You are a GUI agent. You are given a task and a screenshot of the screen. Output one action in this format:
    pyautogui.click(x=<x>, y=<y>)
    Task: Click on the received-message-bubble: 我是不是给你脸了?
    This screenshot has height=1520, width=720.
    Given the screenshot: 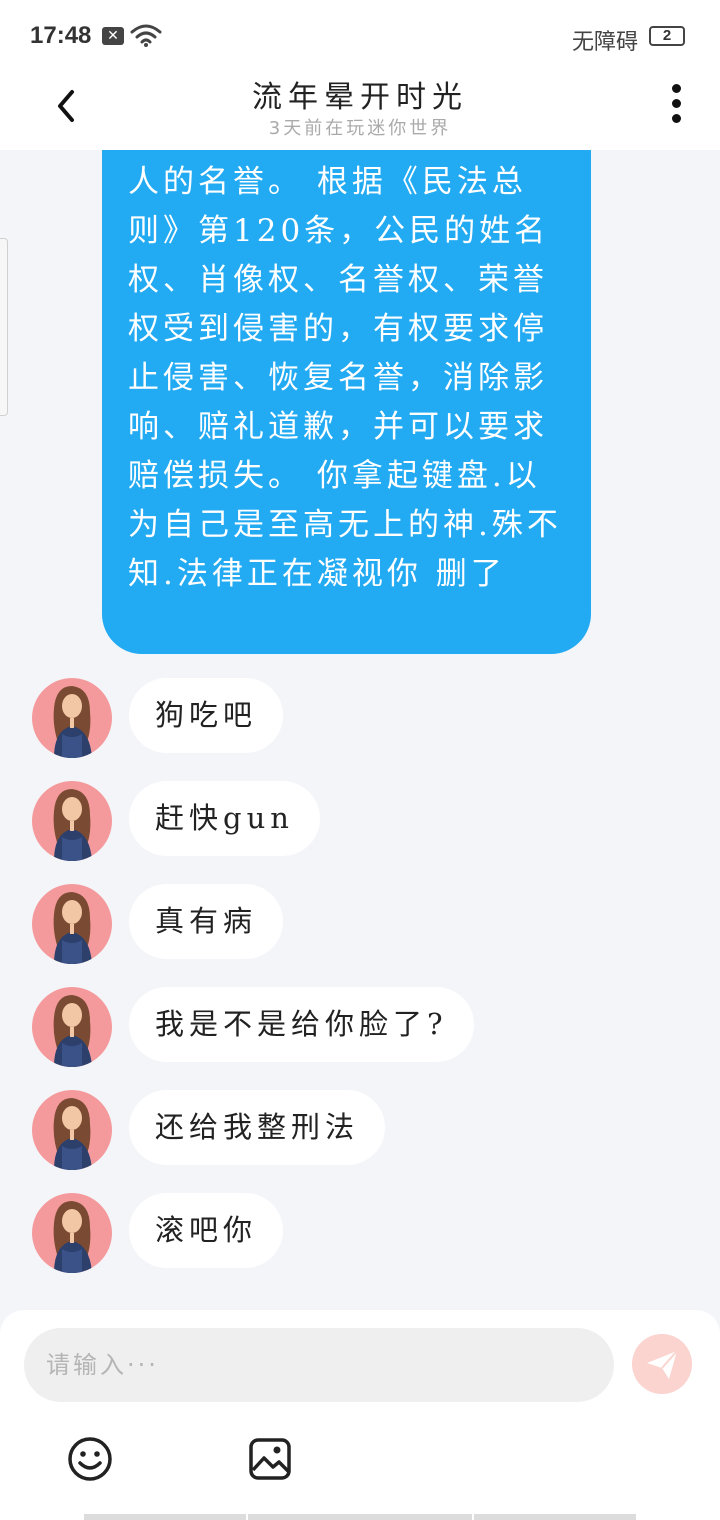 What is the action you would take?
    pyautogui.click(x=301, y=1024)
    